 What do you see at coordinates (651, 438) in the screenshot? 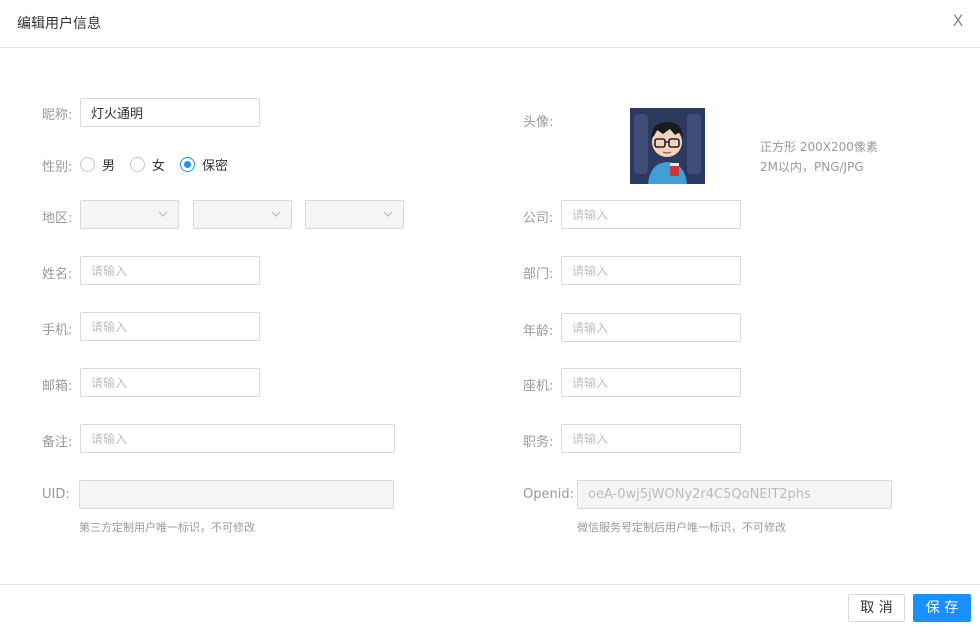
I see `position-input` at bounding box center [651, 438].